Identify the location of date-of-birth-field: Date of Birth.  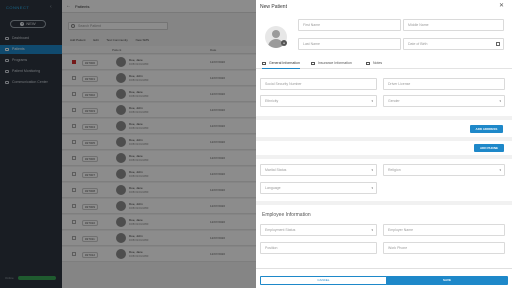
(453, 44).